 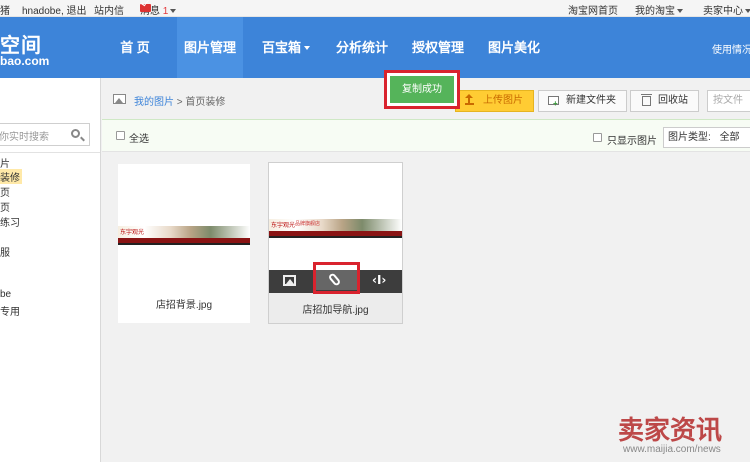 I want to click on trash-icon, so click(x=646, y=100).